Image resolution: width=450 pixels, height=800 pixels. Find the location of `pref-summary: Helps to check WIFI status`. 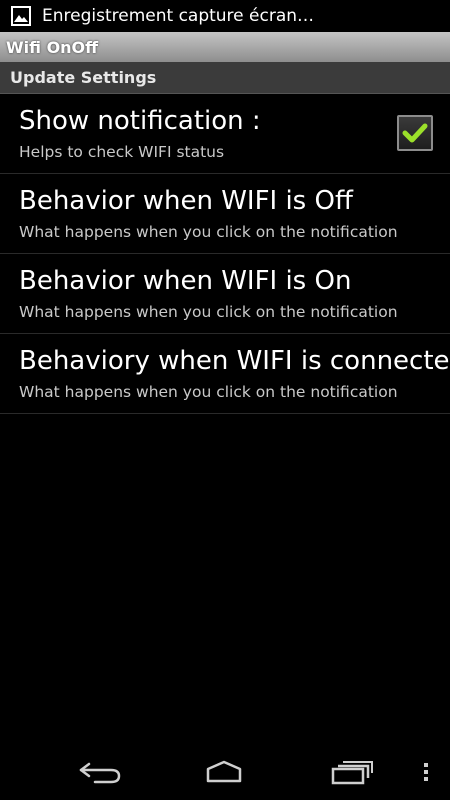

pref-summary: Helps to check WIFI status is located at coordinates (122, 152).